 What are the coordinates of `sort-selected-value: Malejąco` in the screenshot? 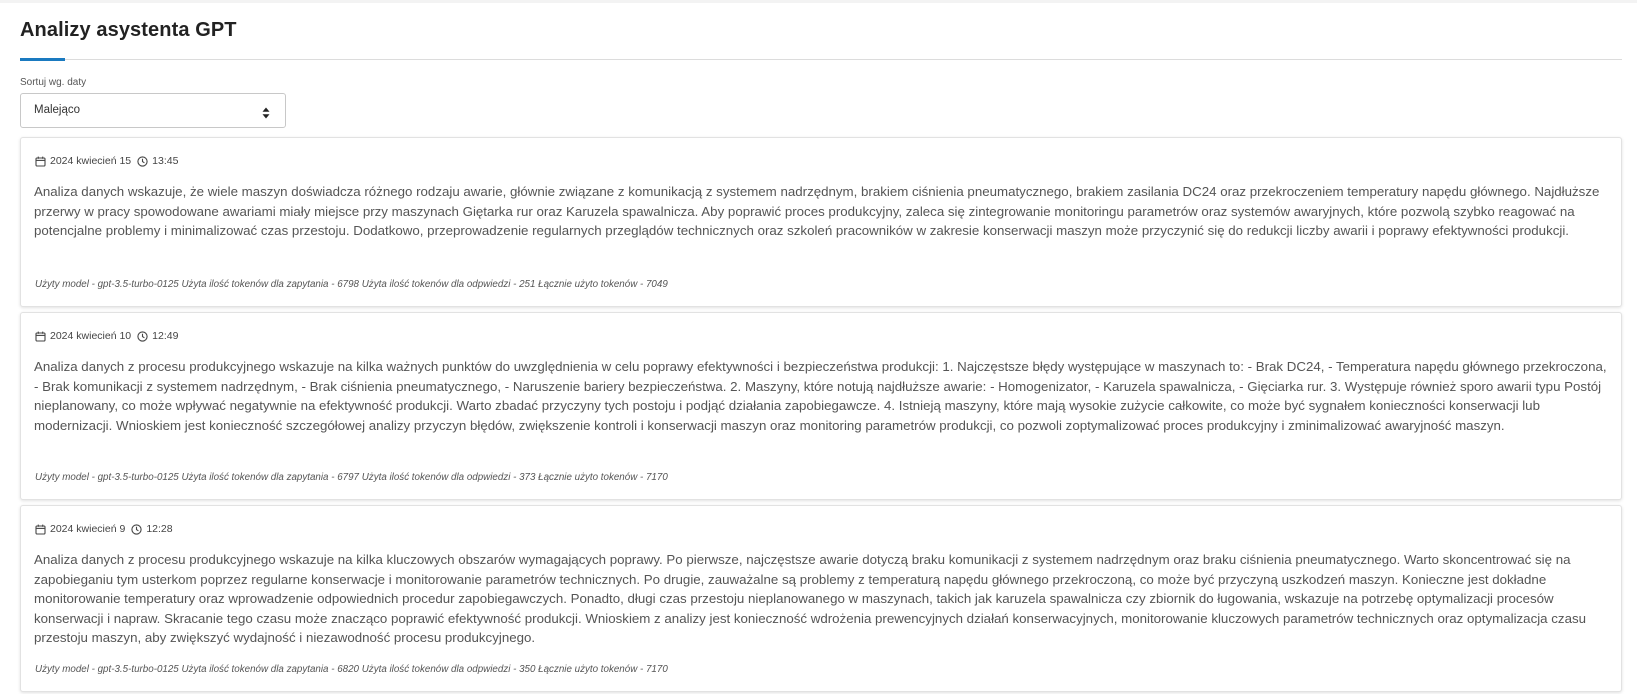 It's located at (57, 110).